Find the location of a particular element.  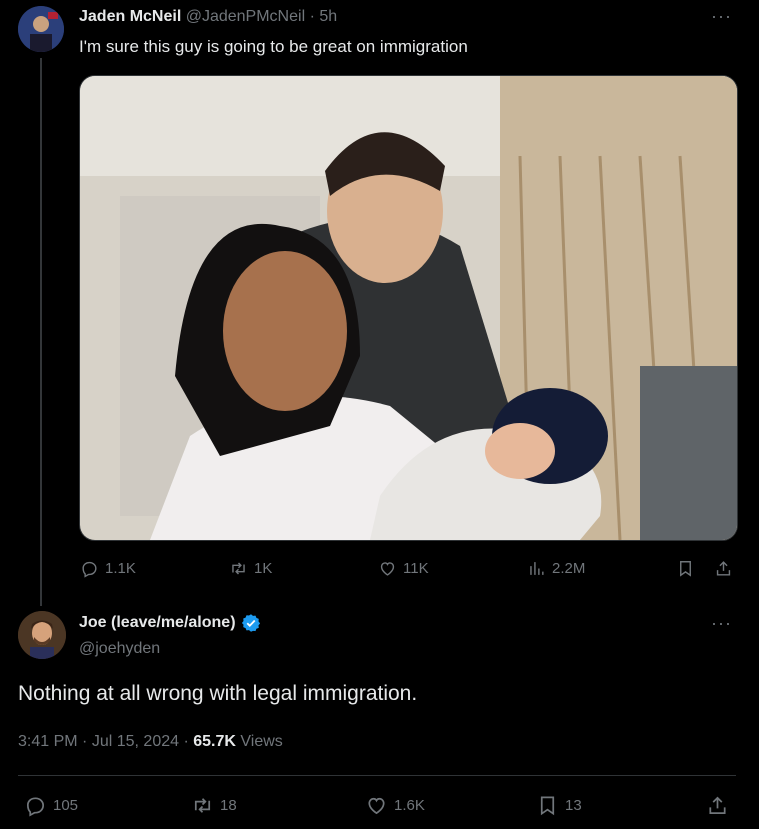

tweet2-reply-count: 105 is located at coordinates (66, 805).